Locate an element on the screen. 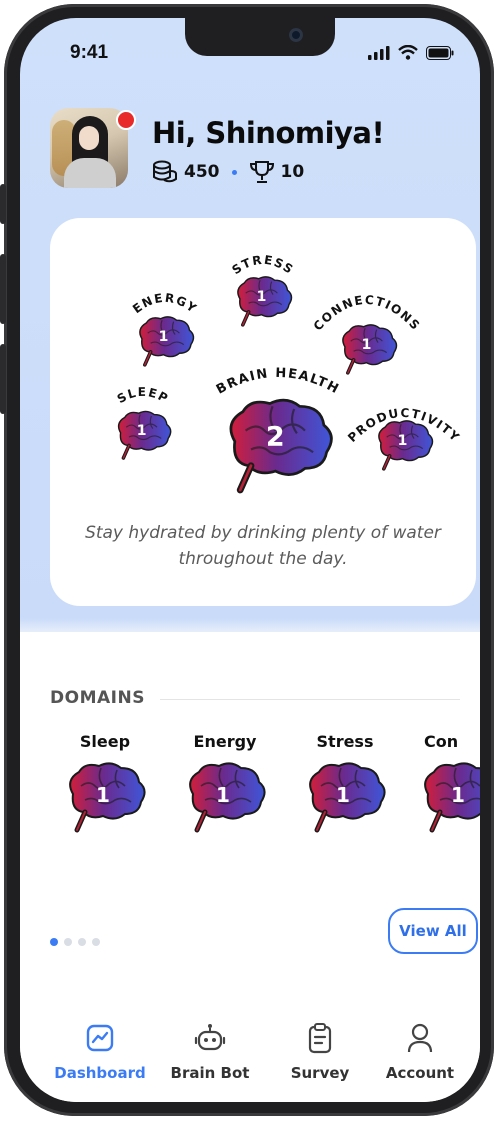 This screenshot has height=1125, width=500. node-energy: ENERGY 1 is located at coordinates (165, 329).